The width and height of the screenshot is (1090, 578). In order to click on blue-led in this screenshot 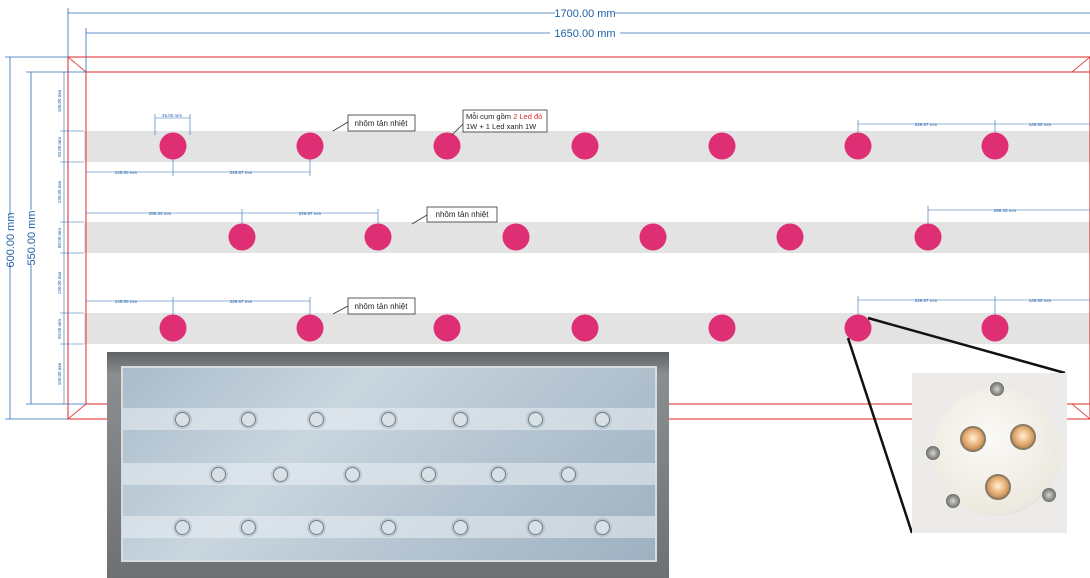, I will do `click(998, 487)`.